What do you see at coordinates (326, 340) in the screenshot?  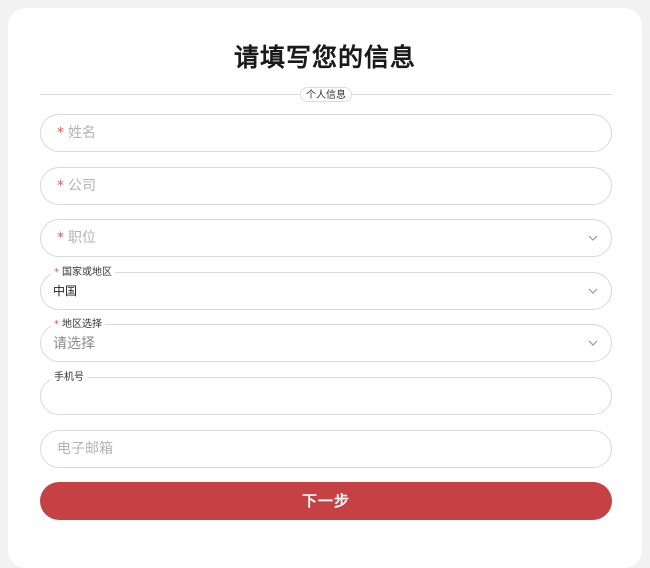 I see `region-select: * 地区选择 请选择` at bounding box center [326, 340].